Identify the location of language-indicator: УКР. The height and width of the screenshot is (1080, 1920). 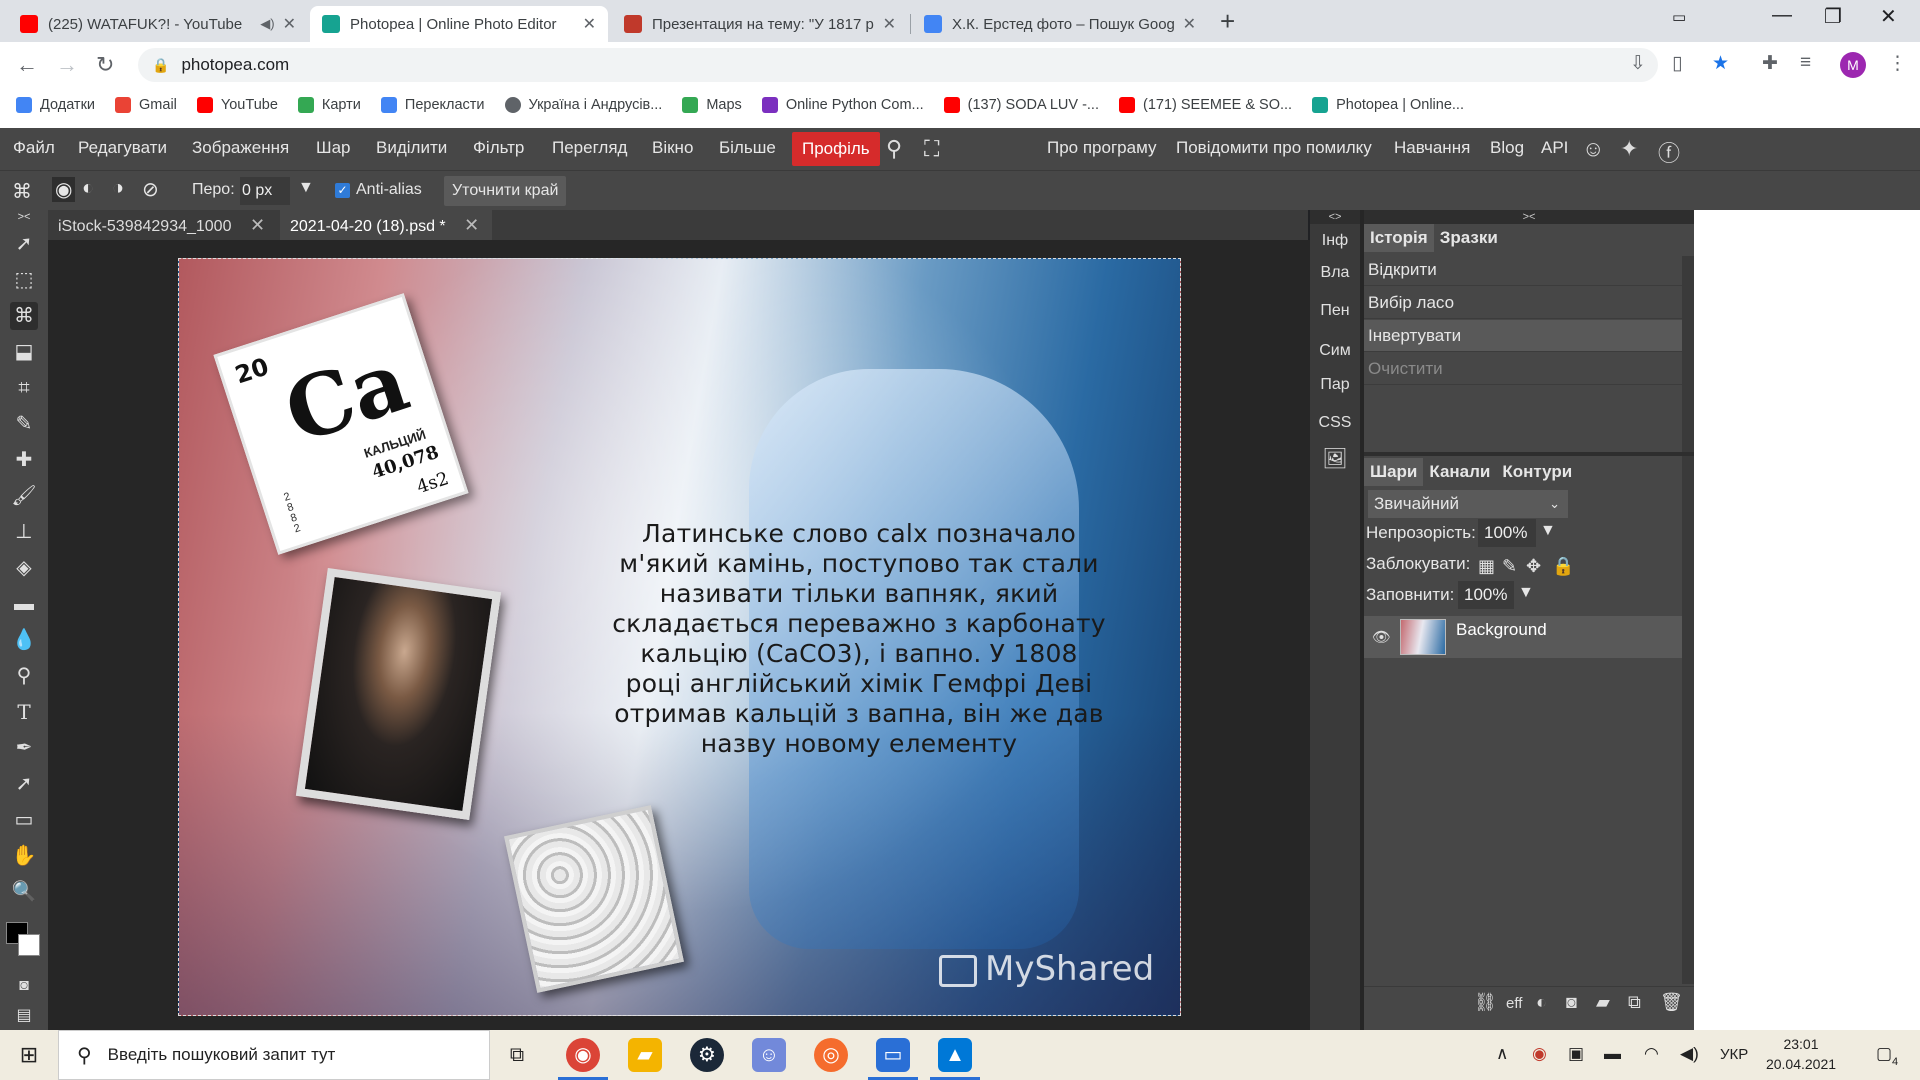
(1734, 1054).